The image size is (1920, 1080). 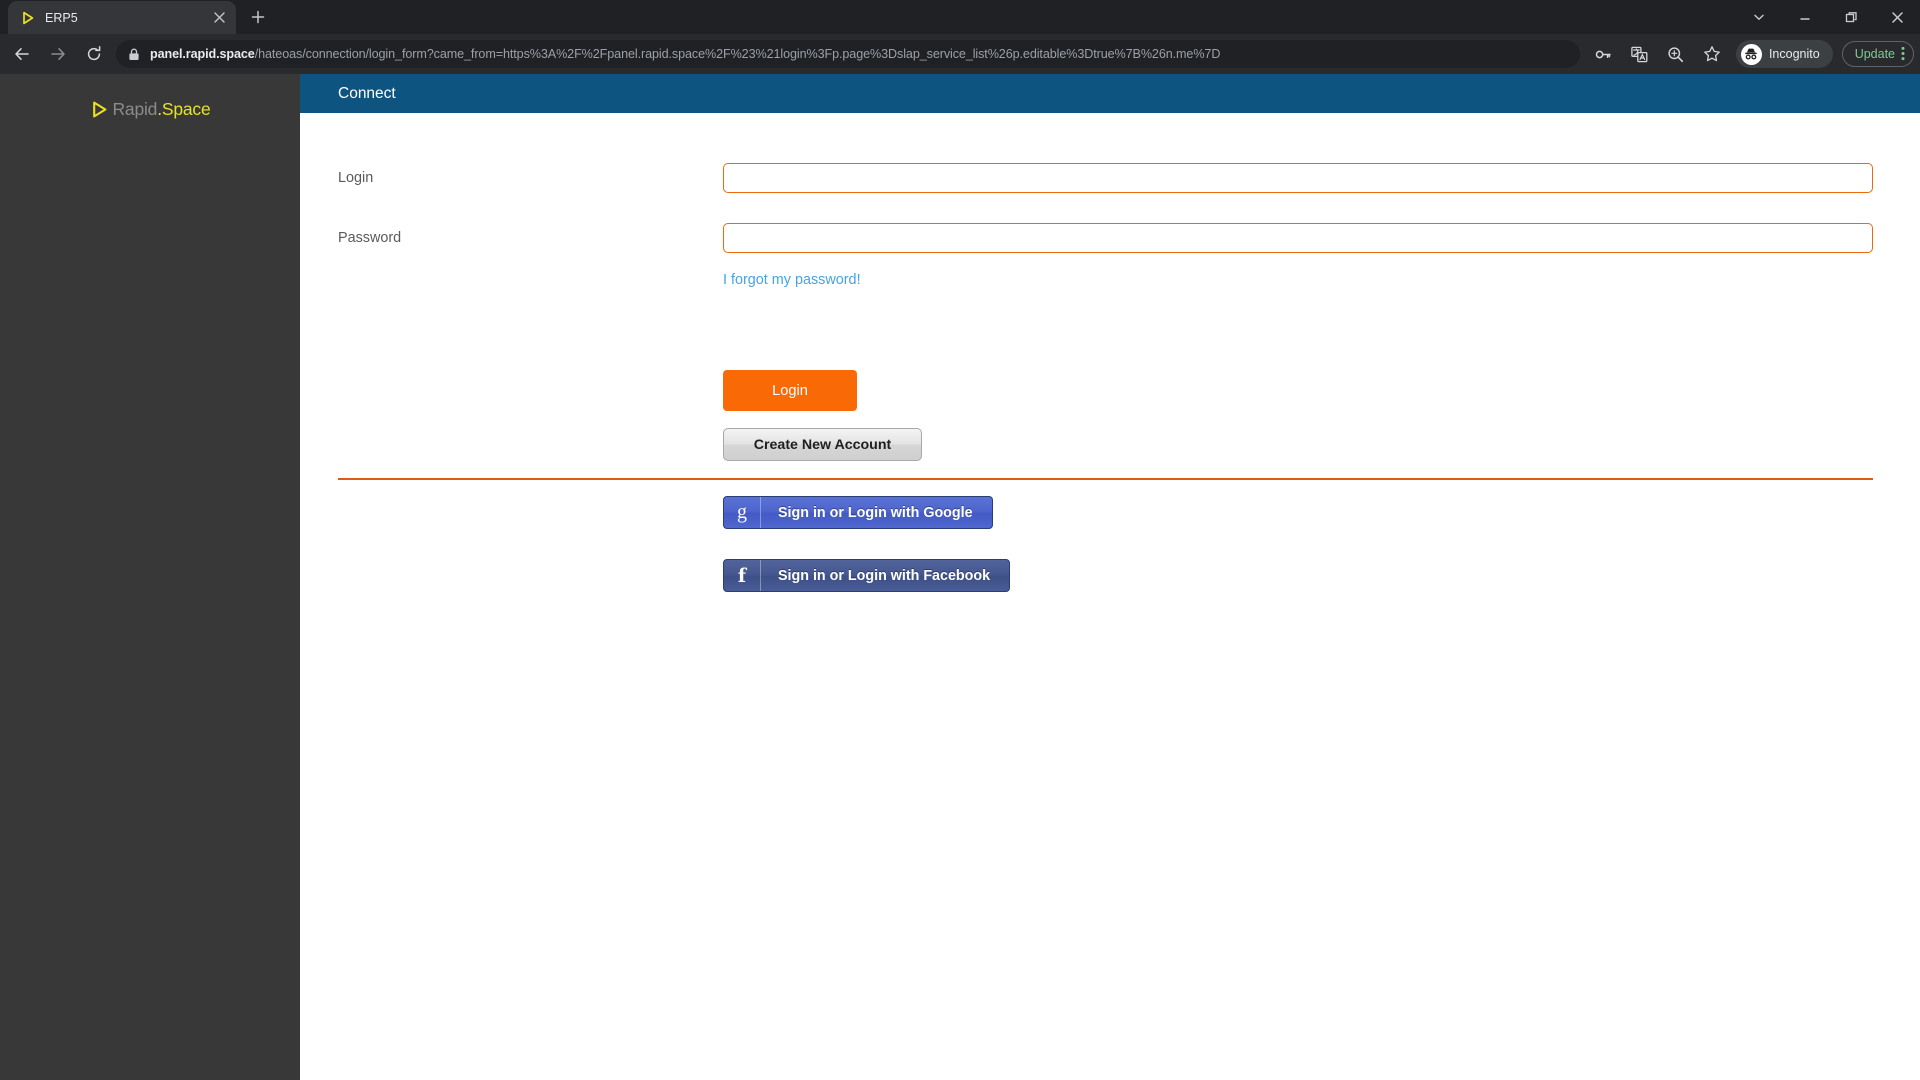 What do you see at coordinates (1759, 17) in the screenshot?
I see `chevron-down-icon` at bounding box center [1759, 17].